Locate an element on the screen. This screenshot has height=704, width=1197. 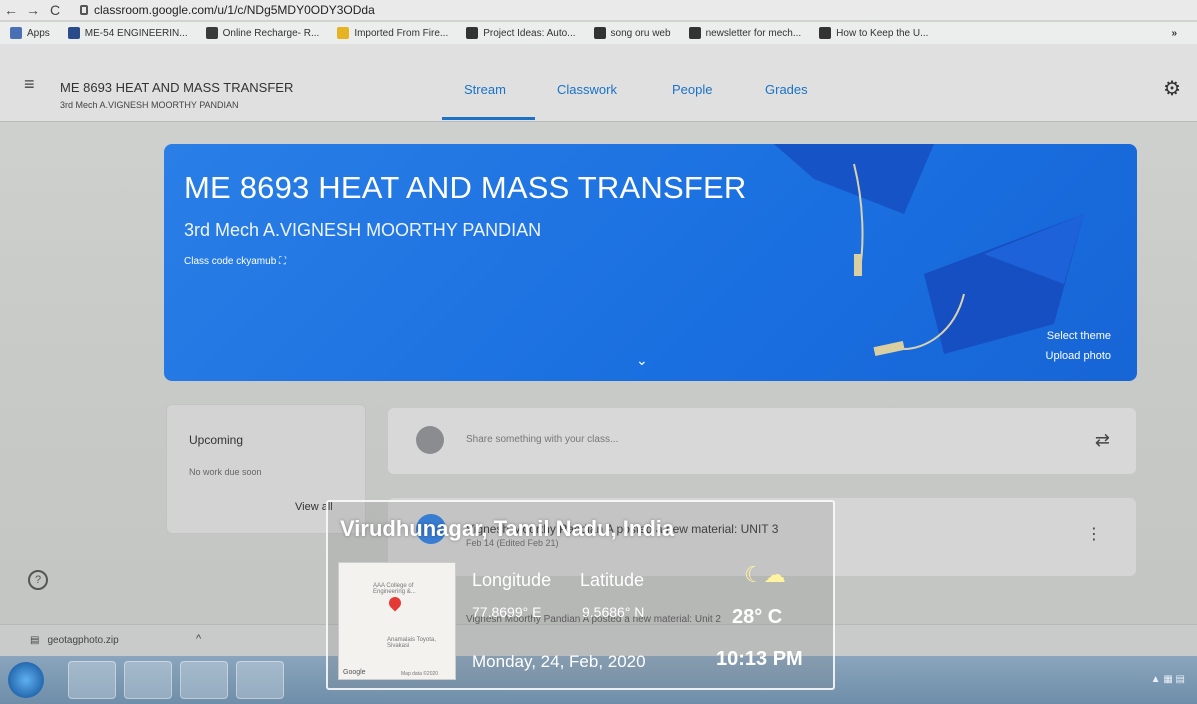
chevron-down-icon: ⌄ is located at coordinates (642, 360).